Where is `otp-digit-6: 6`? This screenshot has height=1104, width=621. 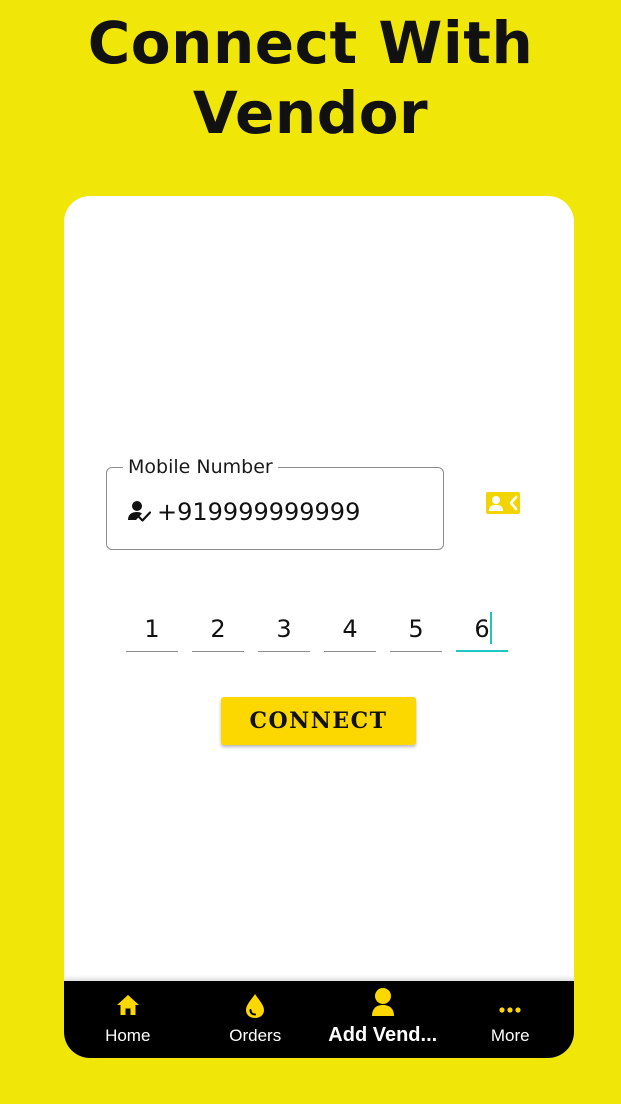 otp-digit-6: 6 is located at coordinates (482, 629).